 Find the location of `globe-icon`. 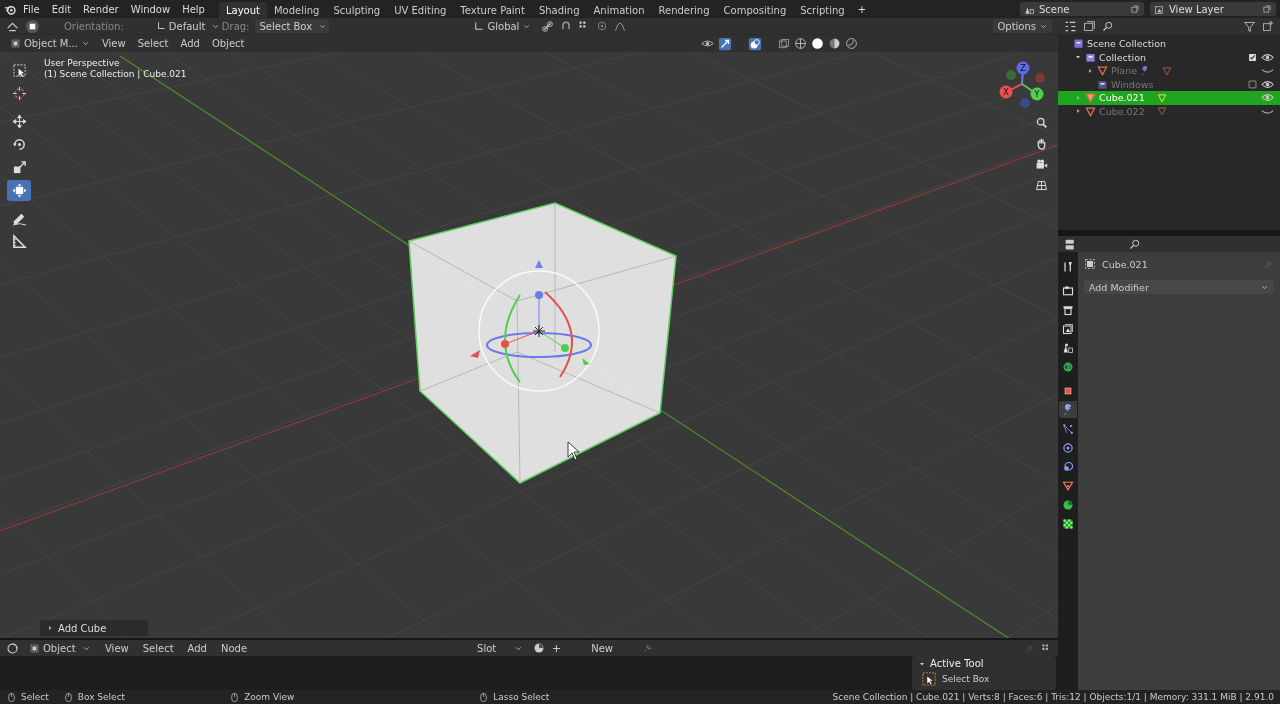

globe-icon is located at coordinates (1068, 366).